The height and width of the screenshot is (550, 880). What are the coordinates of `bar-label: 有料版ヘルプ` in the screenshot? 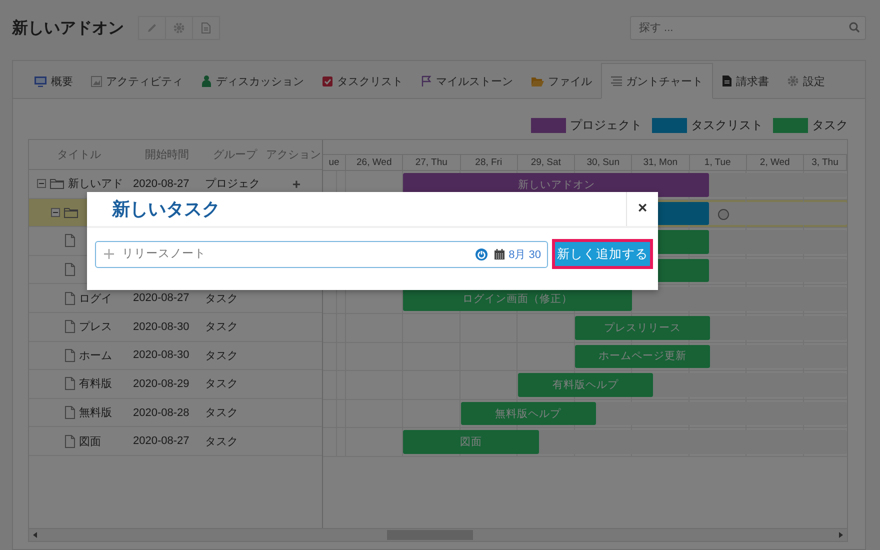 It's located at (585, 385).